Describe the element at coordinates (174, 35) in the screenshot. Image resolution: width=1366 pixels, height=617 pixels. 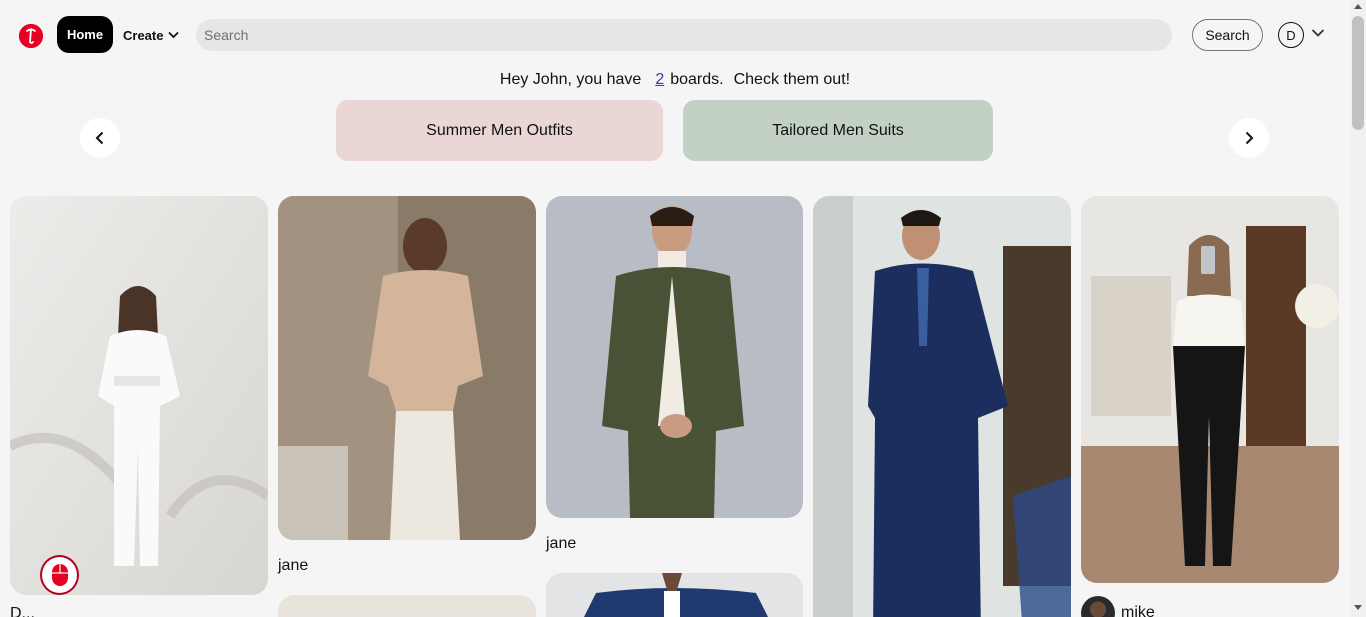
I see `chevron-down-icon` at that location.